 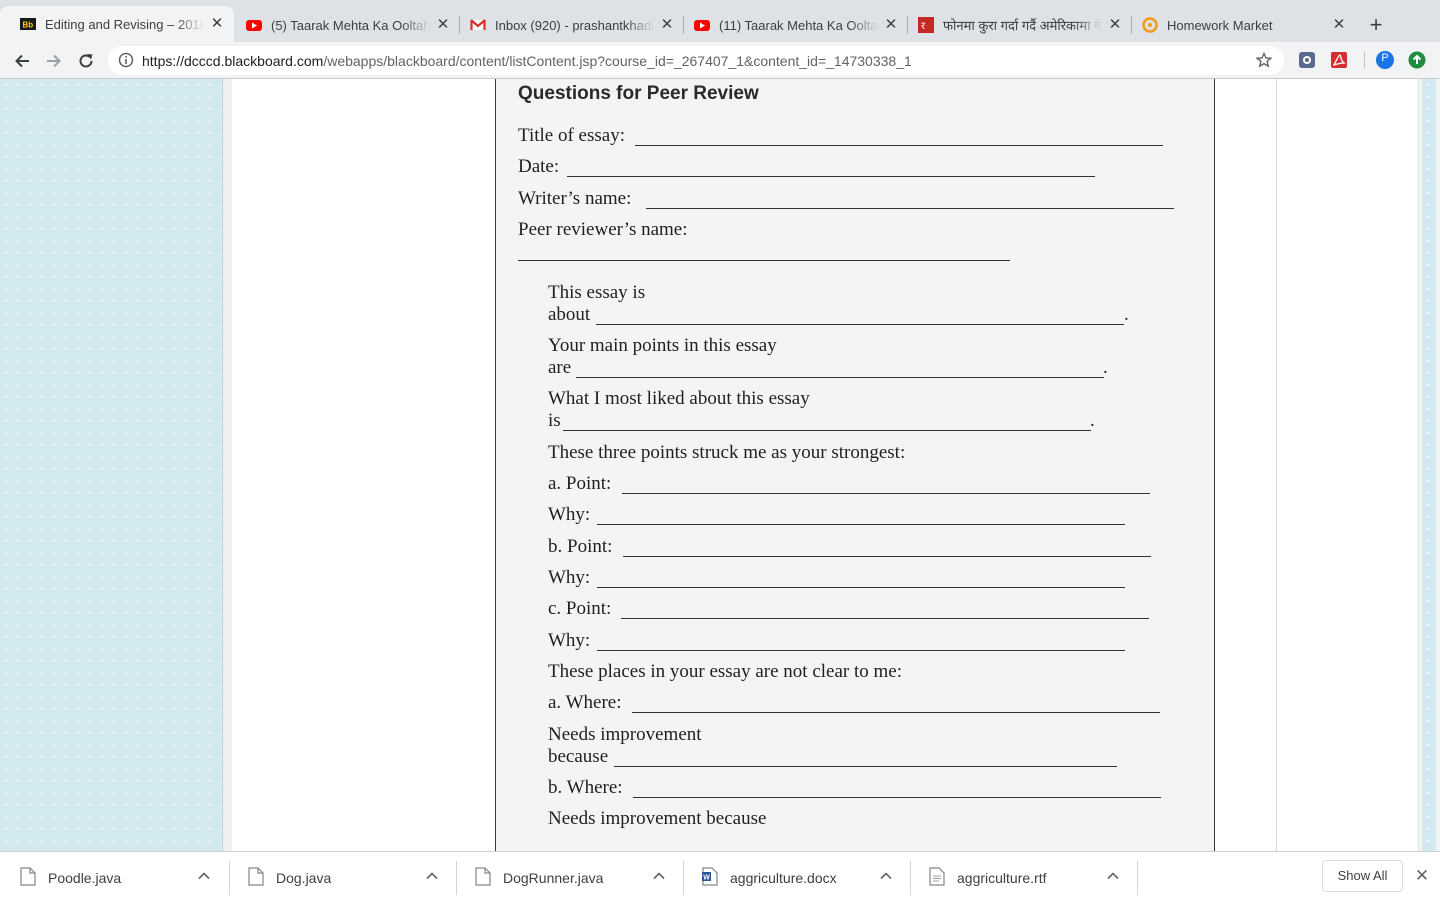 I want to click on gmail-icon, so click(x=478, y=25).